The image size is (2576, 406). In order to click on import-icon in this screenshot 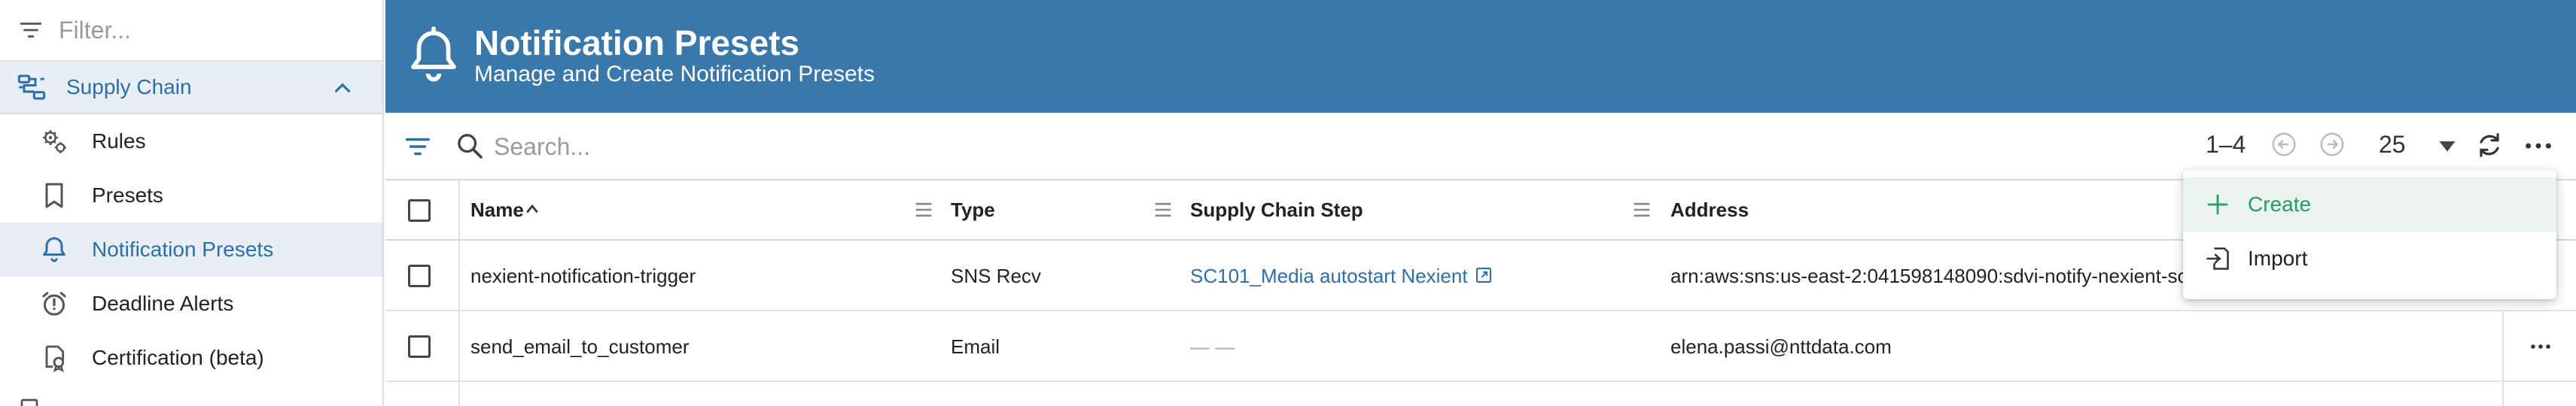, I will do `click(2218, 258)`.